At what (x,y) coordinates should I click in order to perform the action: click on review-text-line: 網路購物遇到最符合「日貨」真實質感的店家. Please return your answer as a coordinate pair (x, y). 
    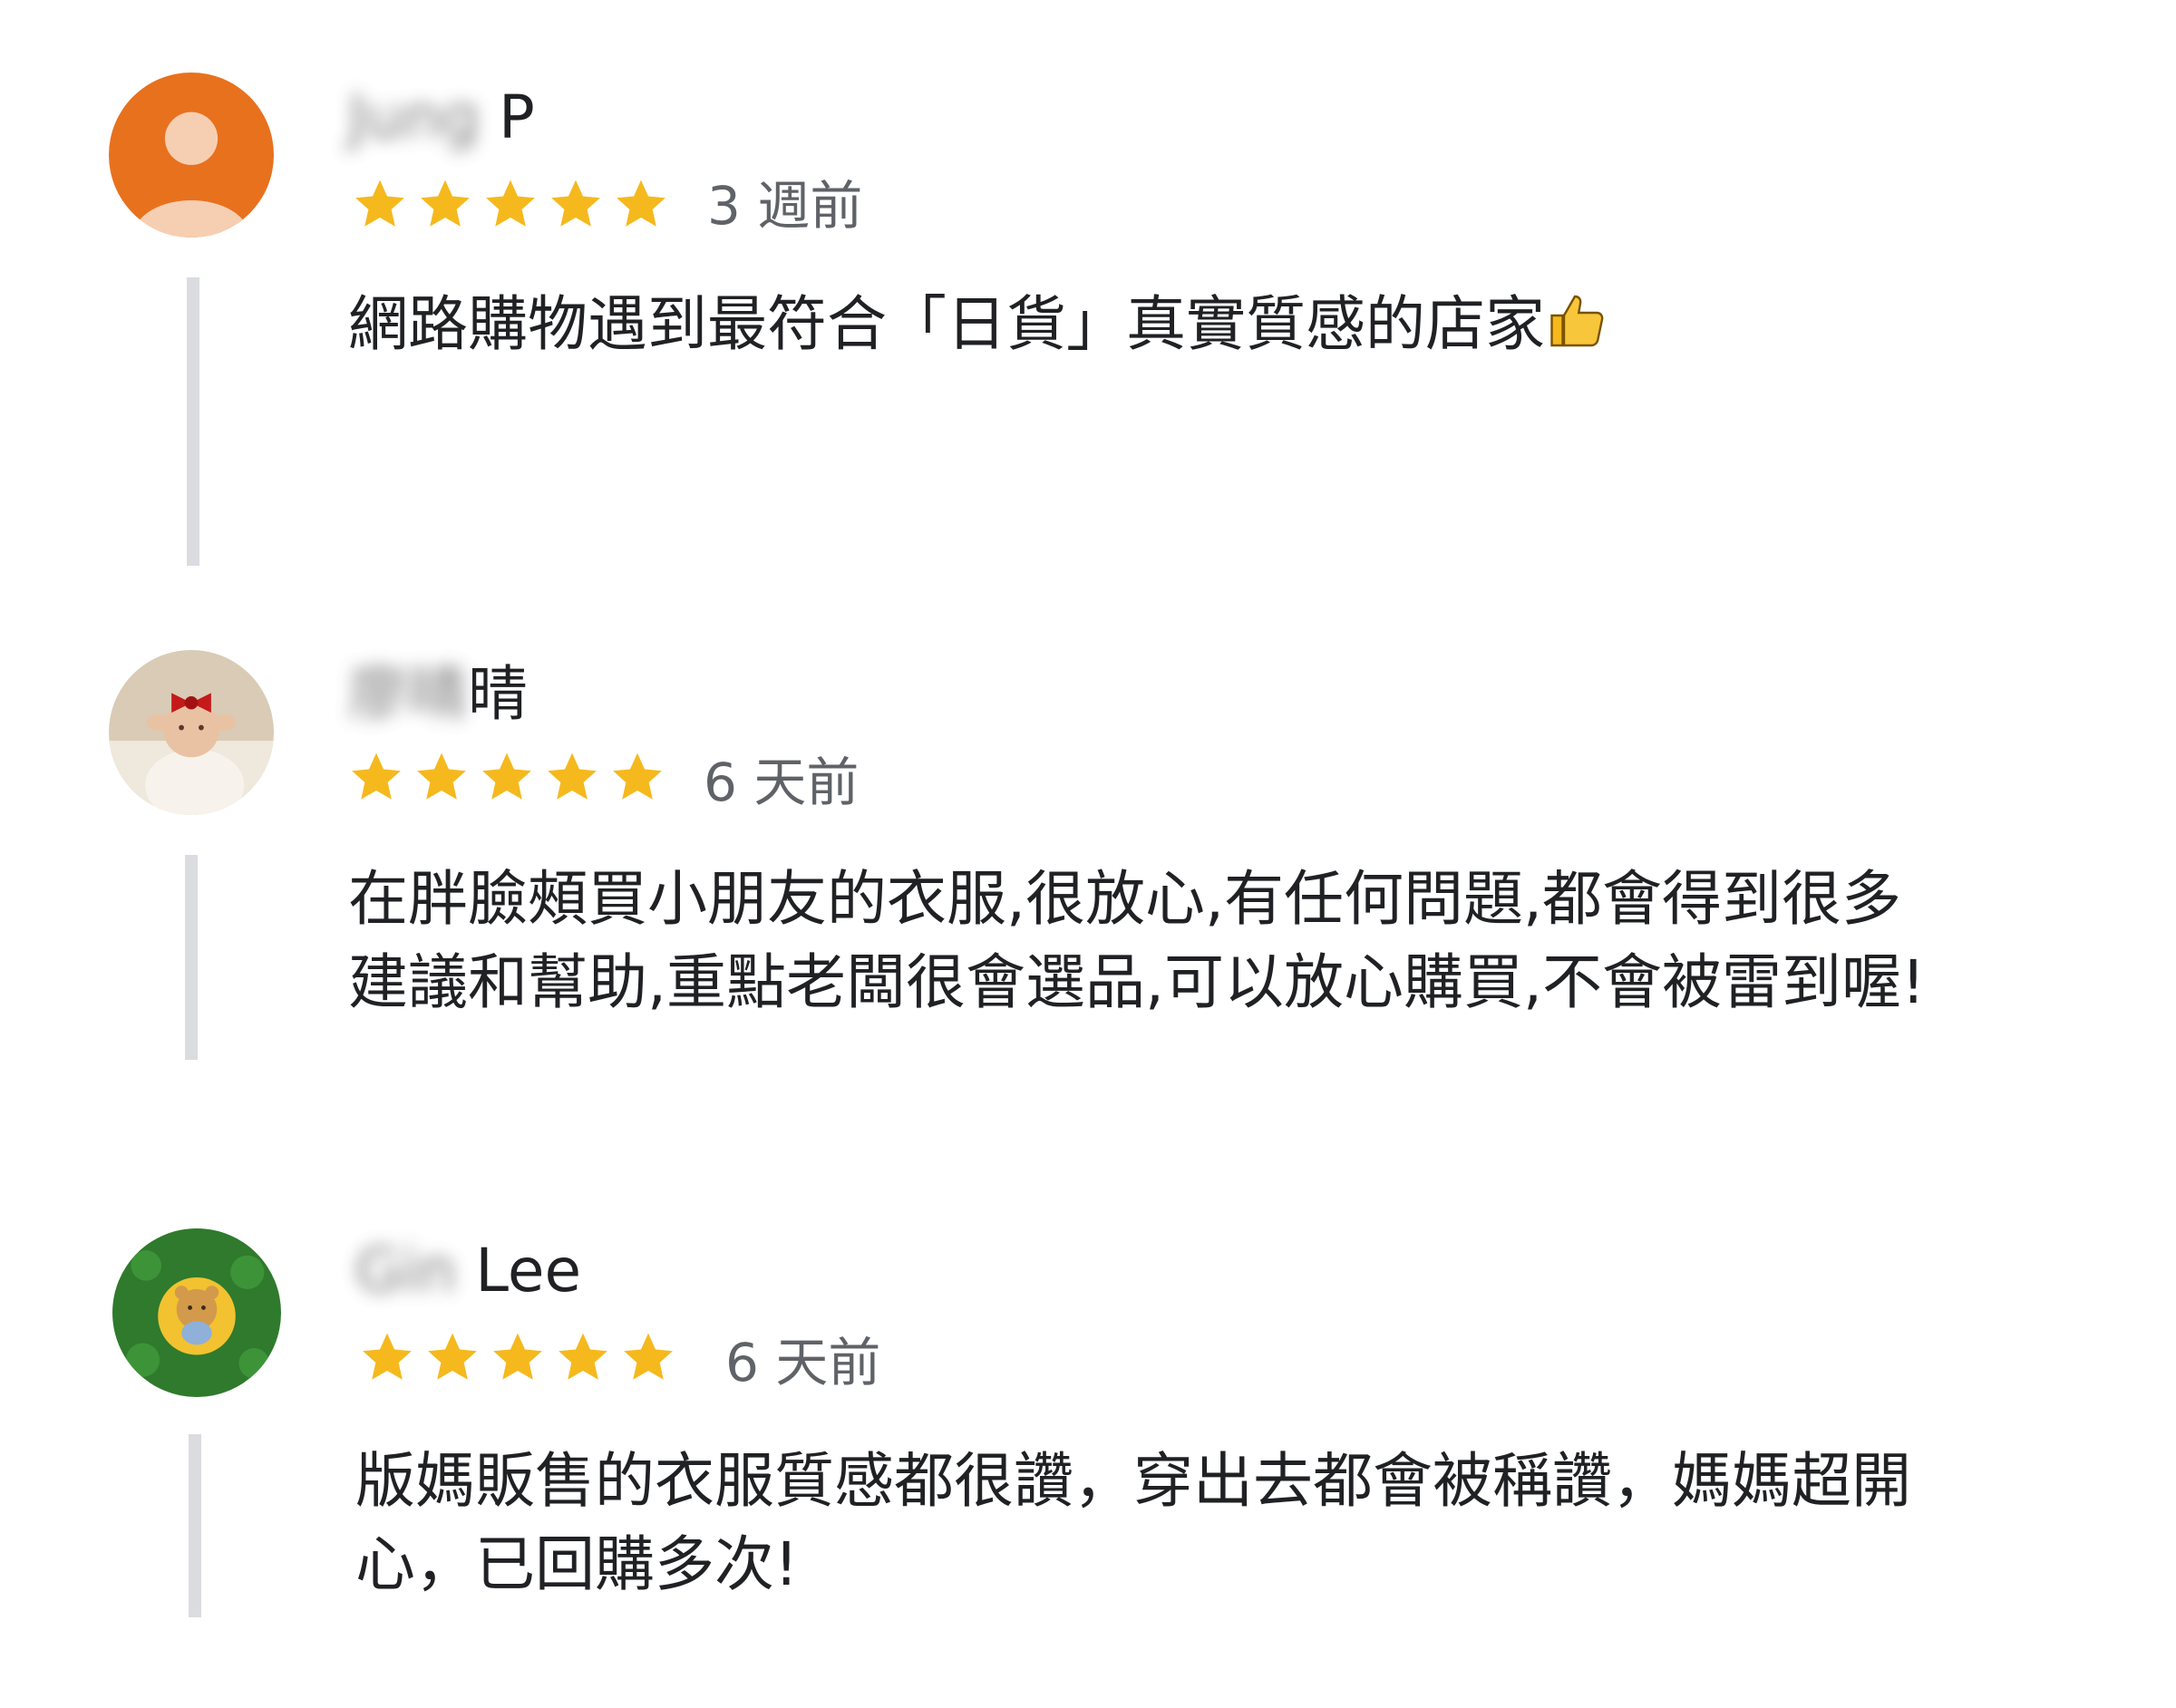
    Looking at the image, I should click on (947, 324).